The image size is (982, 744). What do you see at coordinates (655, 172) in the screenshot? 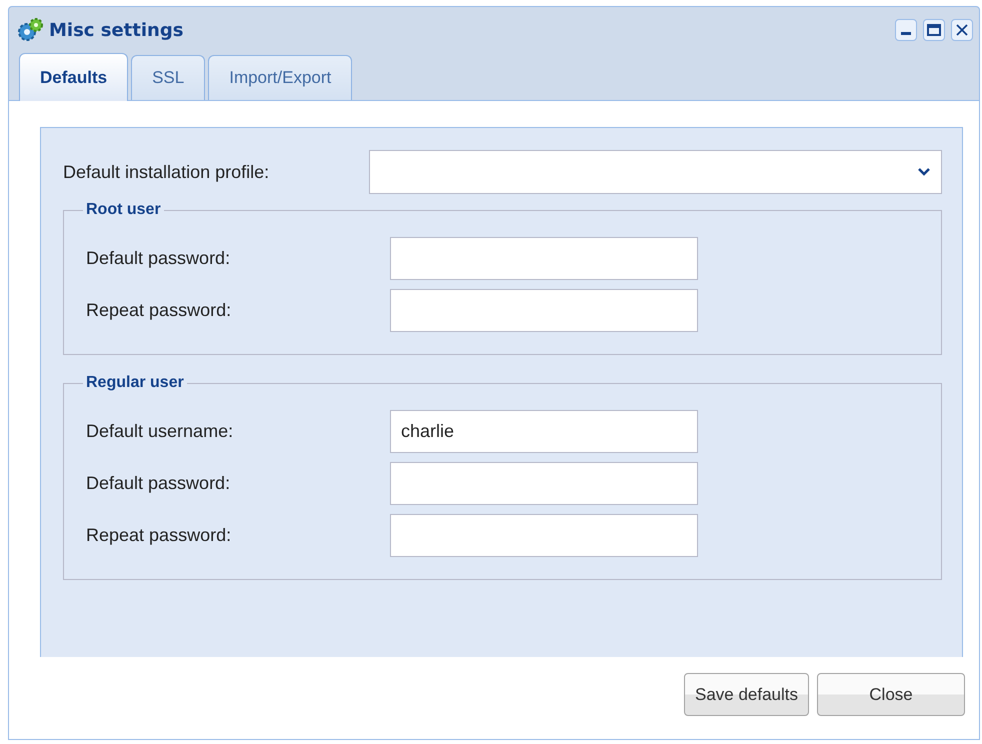
I see `profile-dropdown` at bounding box center [655, 172].